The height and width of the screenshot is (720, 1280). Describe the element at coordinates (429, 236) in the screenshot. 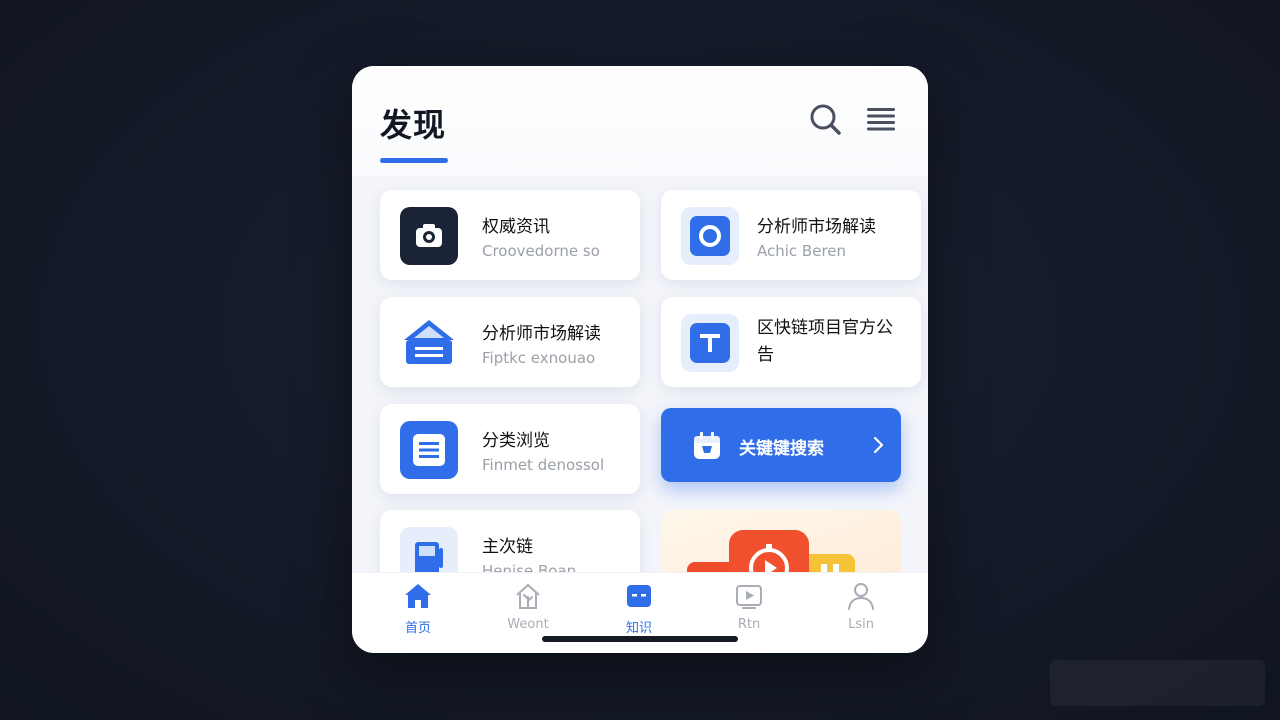

I see `camera-icon` at that location.